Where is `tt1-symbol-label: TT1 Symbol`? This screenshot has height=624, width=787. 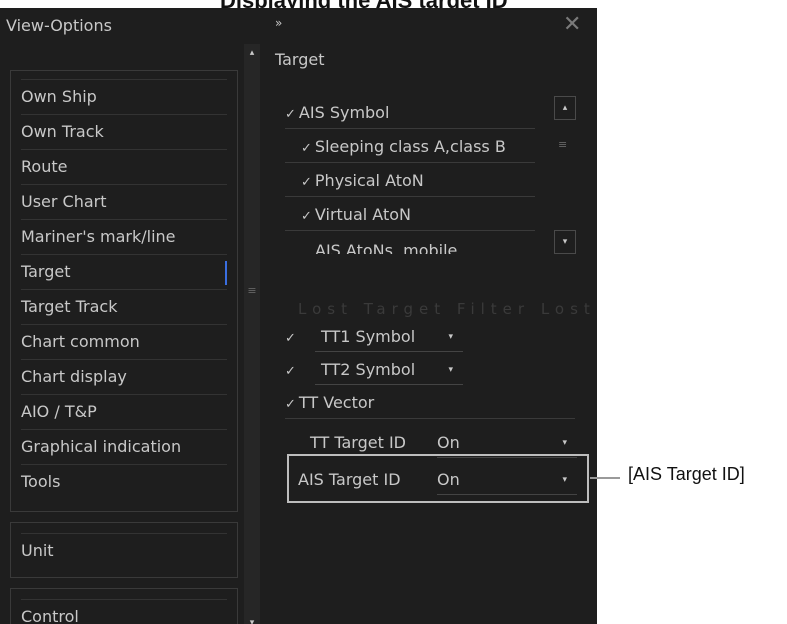 tt1-symbol-label: TT1 Symbol is located at coordinates (368, 336).